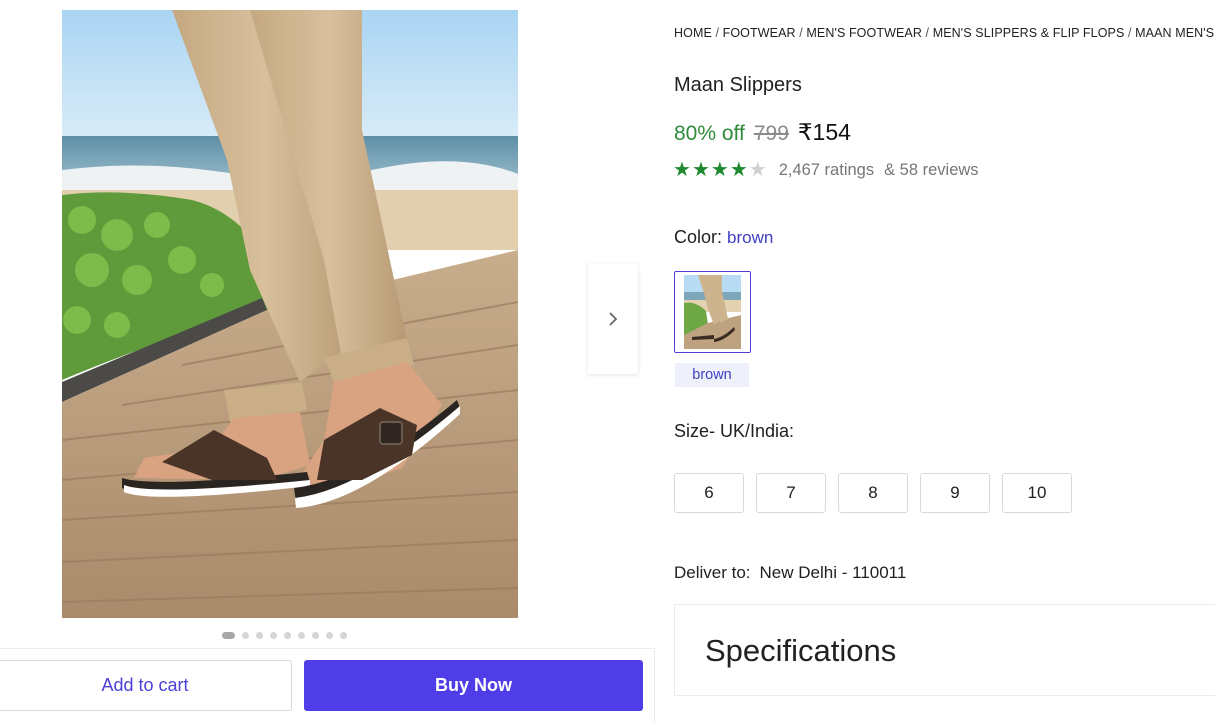 The width and height of the screenshot is (1215, 723). What do you see at coordinates (738, 85) in the screenshot?
I see `product-title: Maan Slippers` at bounding box center [738, 85].